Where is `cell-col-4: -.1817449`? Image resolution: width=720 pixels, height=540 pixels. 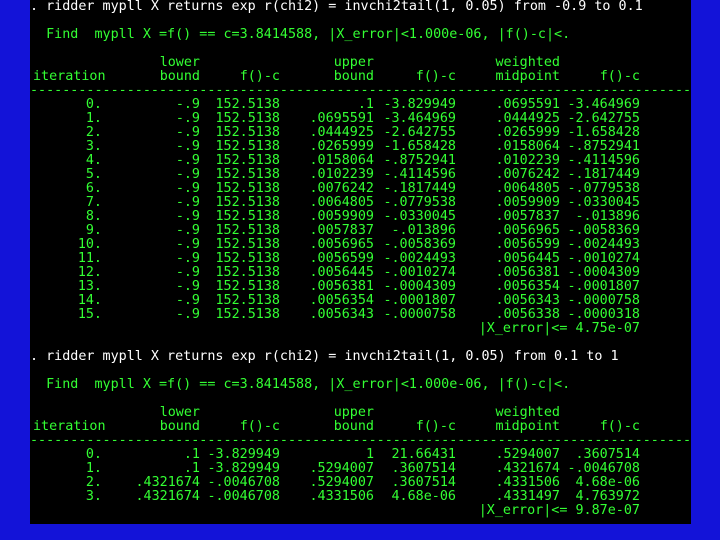
cell-col-4: -.1817449 is located at coordinates (419, 188).